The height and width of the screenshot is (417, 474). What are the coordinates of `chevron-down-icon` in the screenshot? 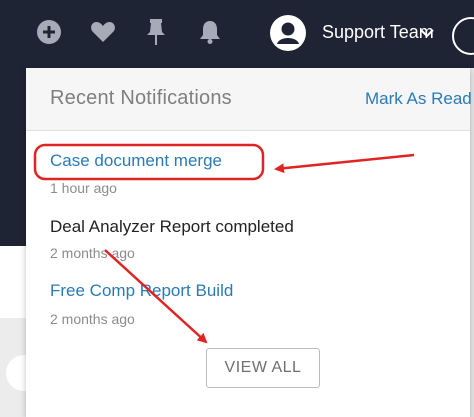 It's located at (427, 33).